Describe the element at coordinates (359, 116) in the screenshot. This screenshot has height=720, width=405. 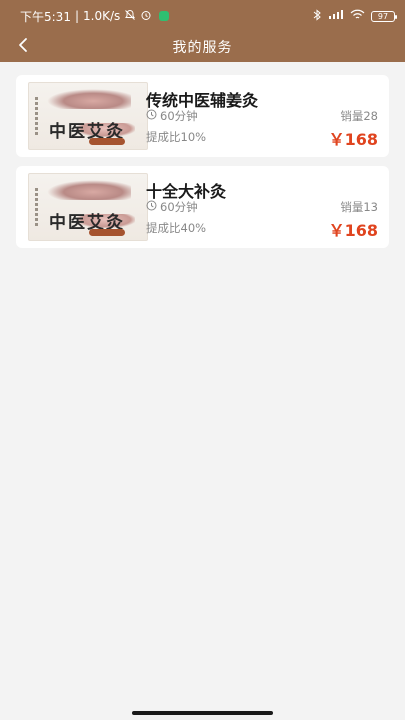
I see `sales-count: 销量28` at that location.